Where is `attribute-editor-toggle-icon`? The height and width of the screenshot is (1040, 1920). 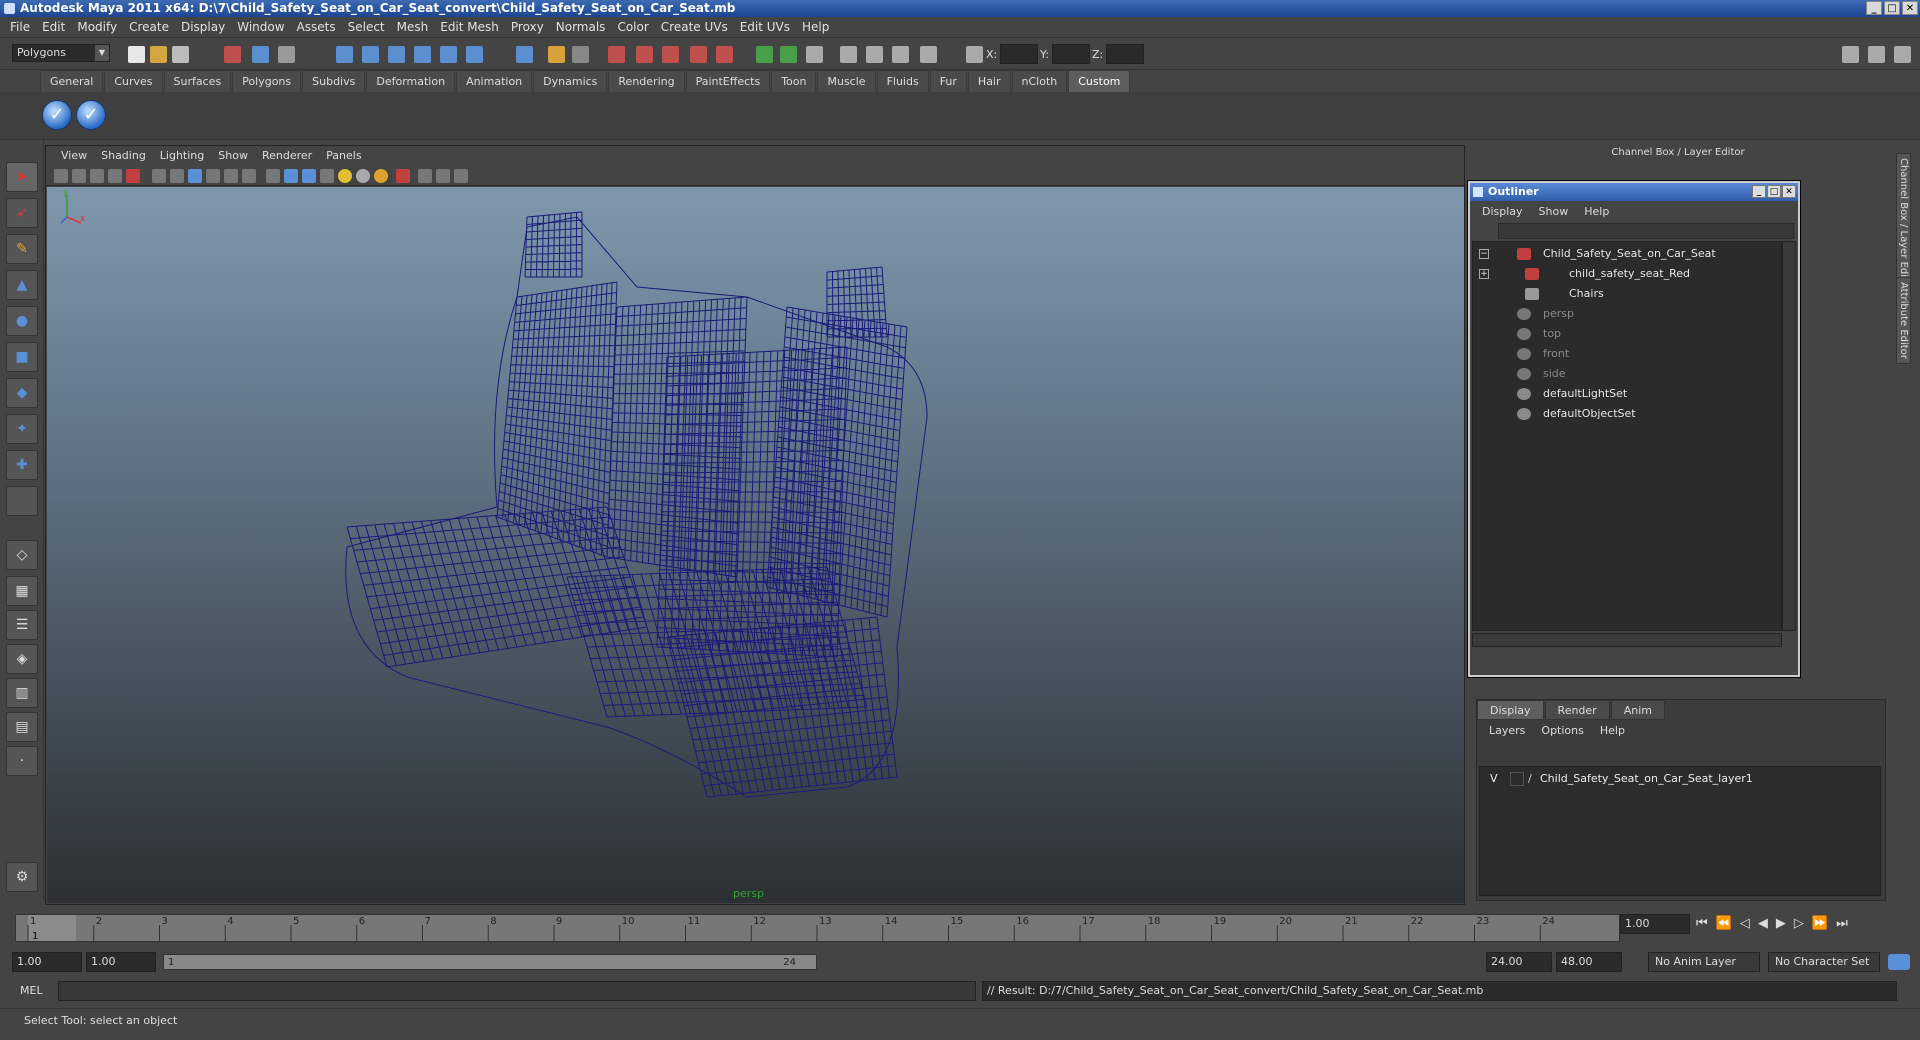
attribute-editor-toggle-icon is located at coordinates (1850, 54).